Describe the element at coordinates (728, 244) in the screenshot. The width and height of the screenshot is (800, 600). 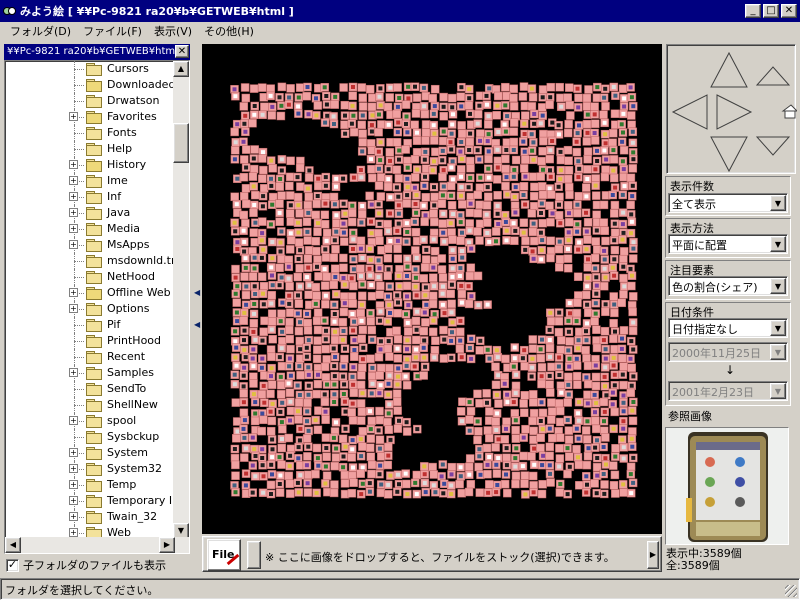
I see `display-method-select: 平面に配置 ▼` at that location.